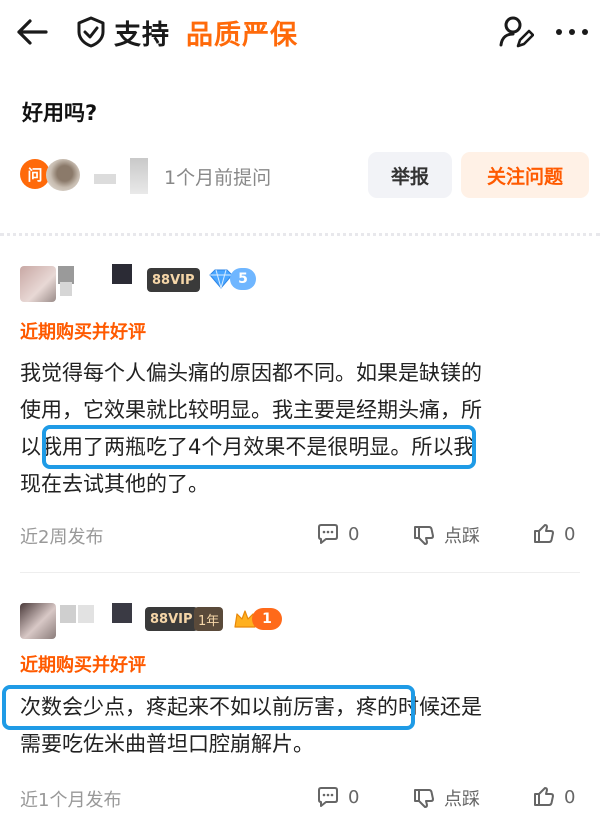 The height and width of the screenshot is (831, 600). What do you see at coordinates (32, 32) in the screenshot?
I see `back-arrow-icon` at bounding box center [32, 32].